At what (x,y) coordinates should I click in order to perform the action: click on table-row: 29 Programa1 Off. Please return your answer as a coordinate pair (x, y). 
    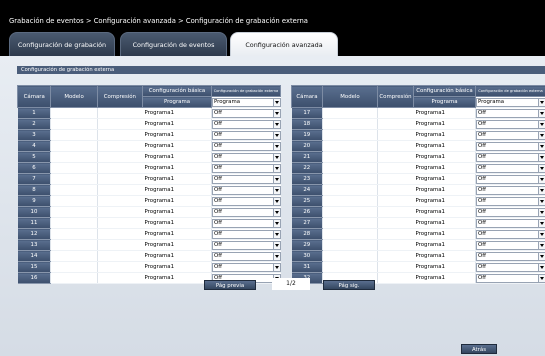
    Looking at the image, I should click on (418, 245).